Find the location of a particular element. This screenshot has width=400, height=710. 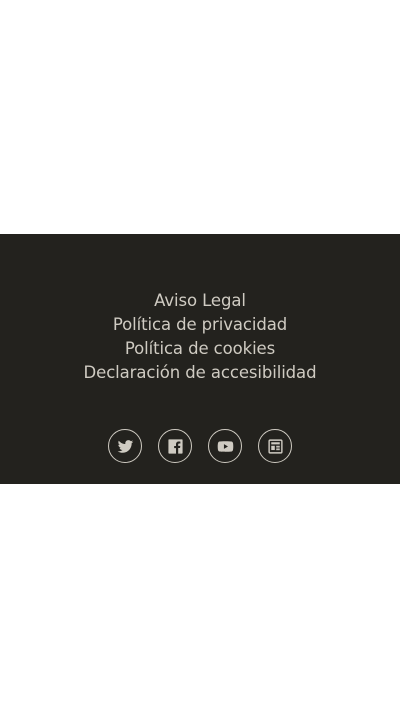

facebook-button is located at coordinates (175, 446).